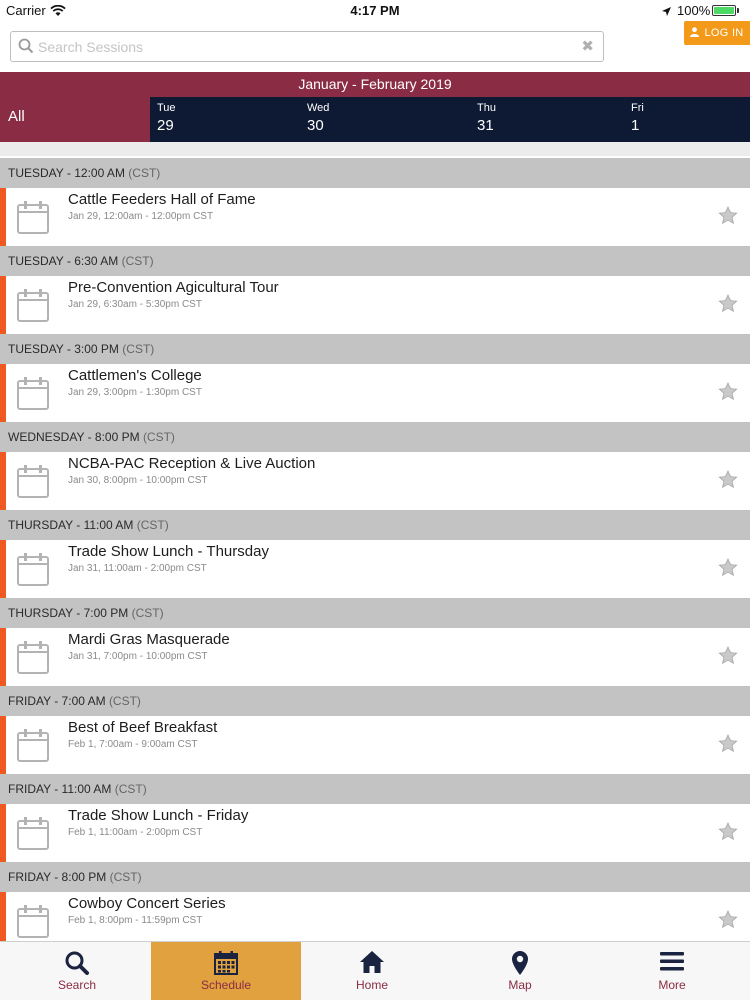 This screenshot has height=1000, width=750. I want to click on day-number: 30, so click(315, 125).